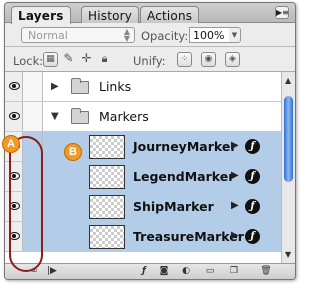  Describe the element at coordinates (288, 139) in the screenshot. I see `scrollbar-thumb` at that location.